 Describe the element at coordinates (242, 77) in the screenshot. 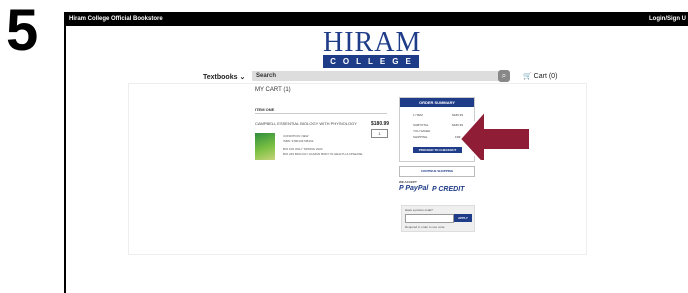

I see `chevron-down-icon: ⌄` at that location.